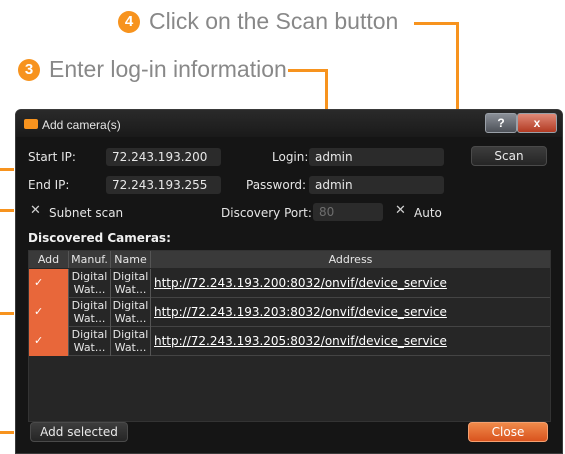 The width and height of the screenshot is (565, 454). Describe the element at coordinates (376, 185) in the screenshot. I see `password-field: admin` at that location.